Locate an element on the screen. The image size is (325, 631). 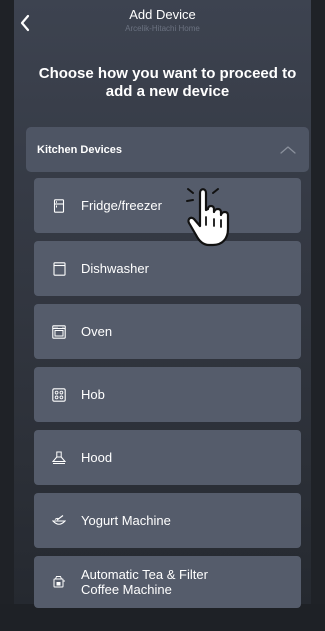
device-oven: Oven is located at coordinates (167, 331).